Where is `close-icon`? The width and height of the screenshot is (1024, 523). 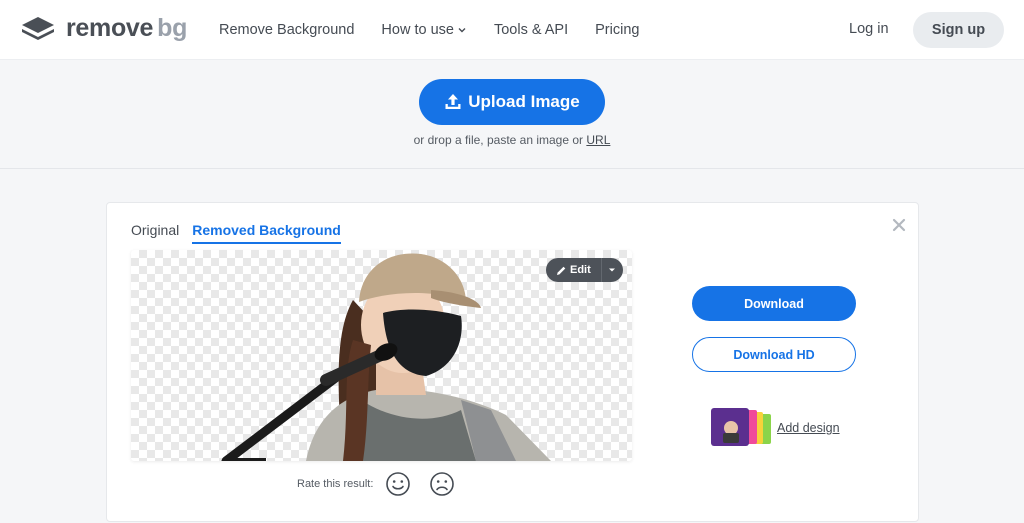 close-icon is located at coordinates (899, 225).